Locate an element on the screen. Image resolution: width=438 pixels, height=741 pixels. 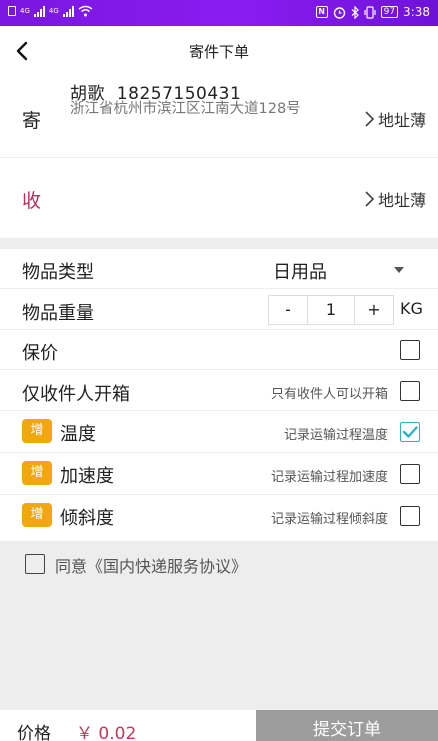
nfc-icon: N is located at coordinates (321, 12).